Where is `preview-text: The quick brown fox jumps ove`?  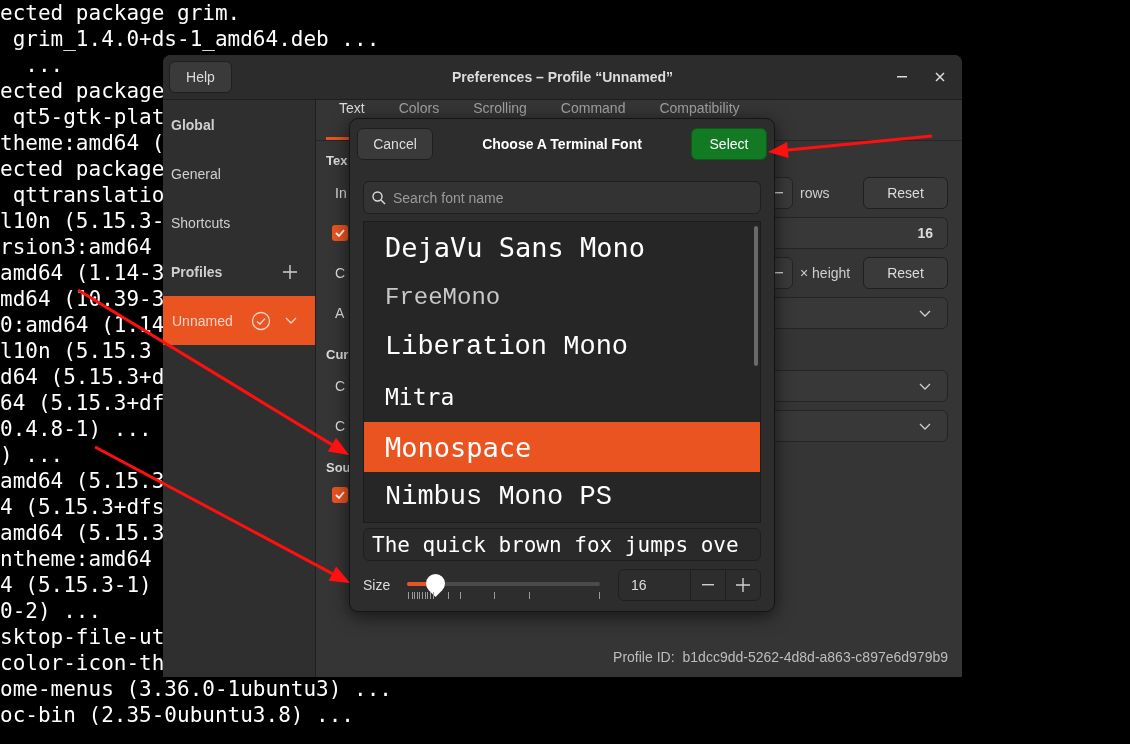 preview-text: The quick brown fox jumps ove is located at coordinates (562, 544).